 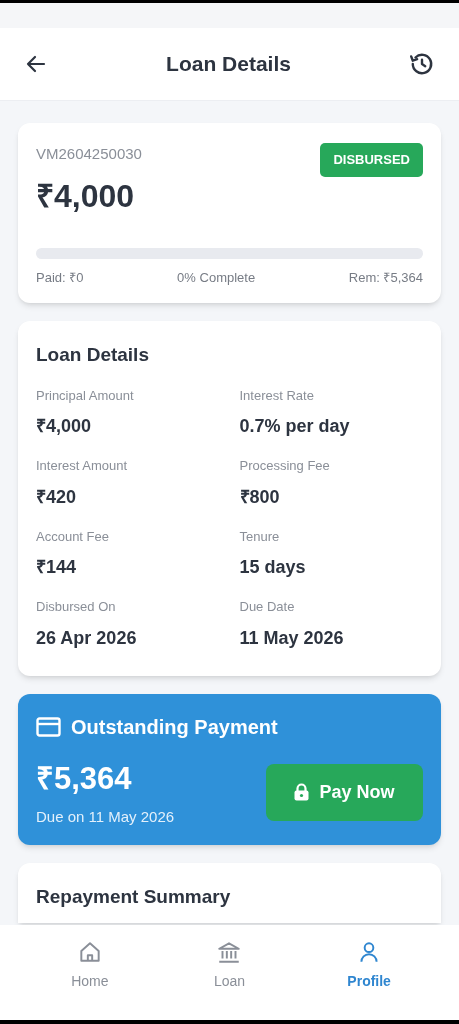 What do you see at coordinates (57, 567) in the screenshot?
I see `field-value: ₹144` at bounding box center [57, 567].